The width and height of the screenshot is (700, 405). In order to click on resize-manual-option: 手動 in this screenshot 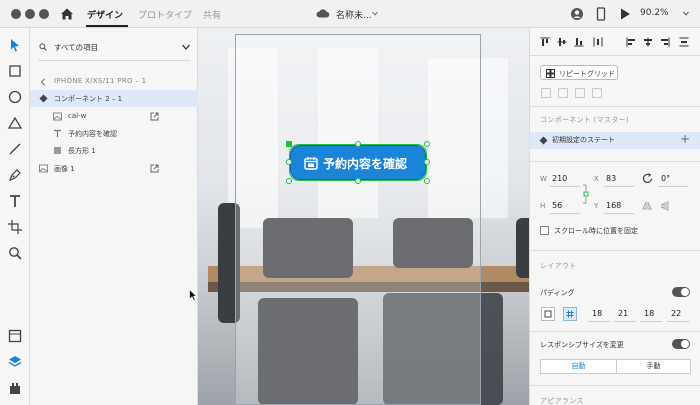, I will do `click(653, 366)`.